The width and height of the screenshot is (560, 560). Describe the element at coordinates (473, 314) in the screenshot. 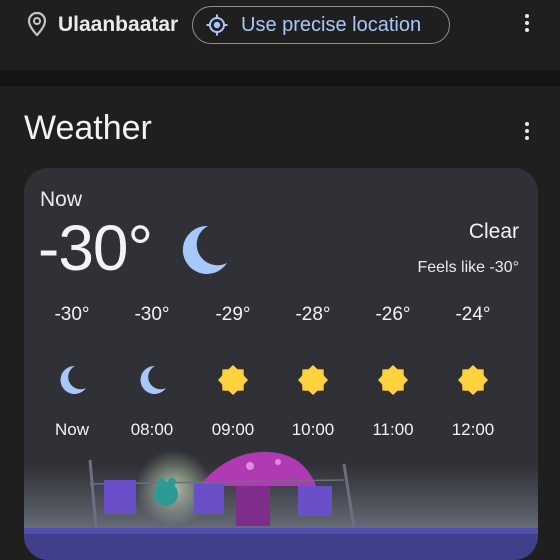

I see `hourly-temp: -24°` at that location.